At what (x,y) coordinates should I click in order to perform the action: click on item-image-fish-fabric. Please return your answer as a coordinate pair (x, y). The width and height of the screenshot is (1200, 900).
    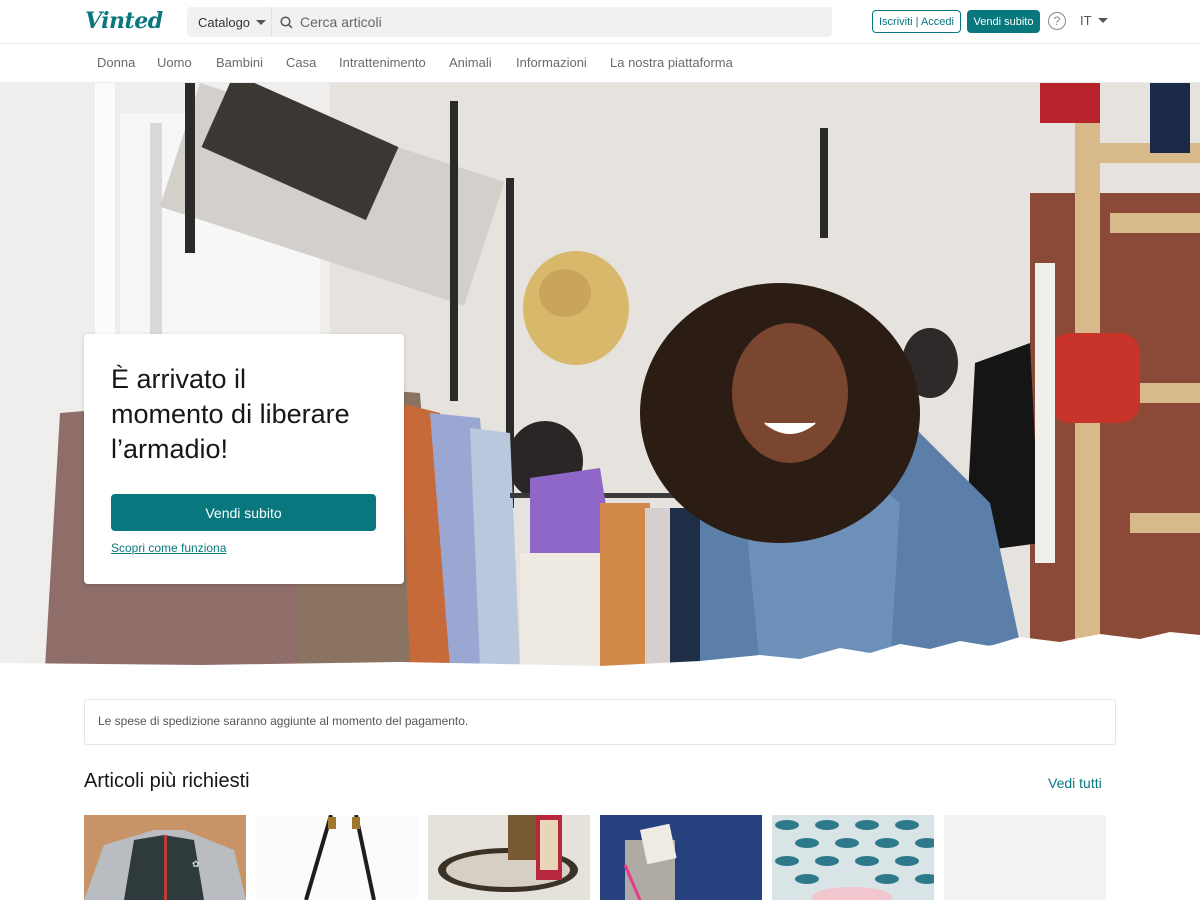
    Looking at the image, I should click on (853, 857).